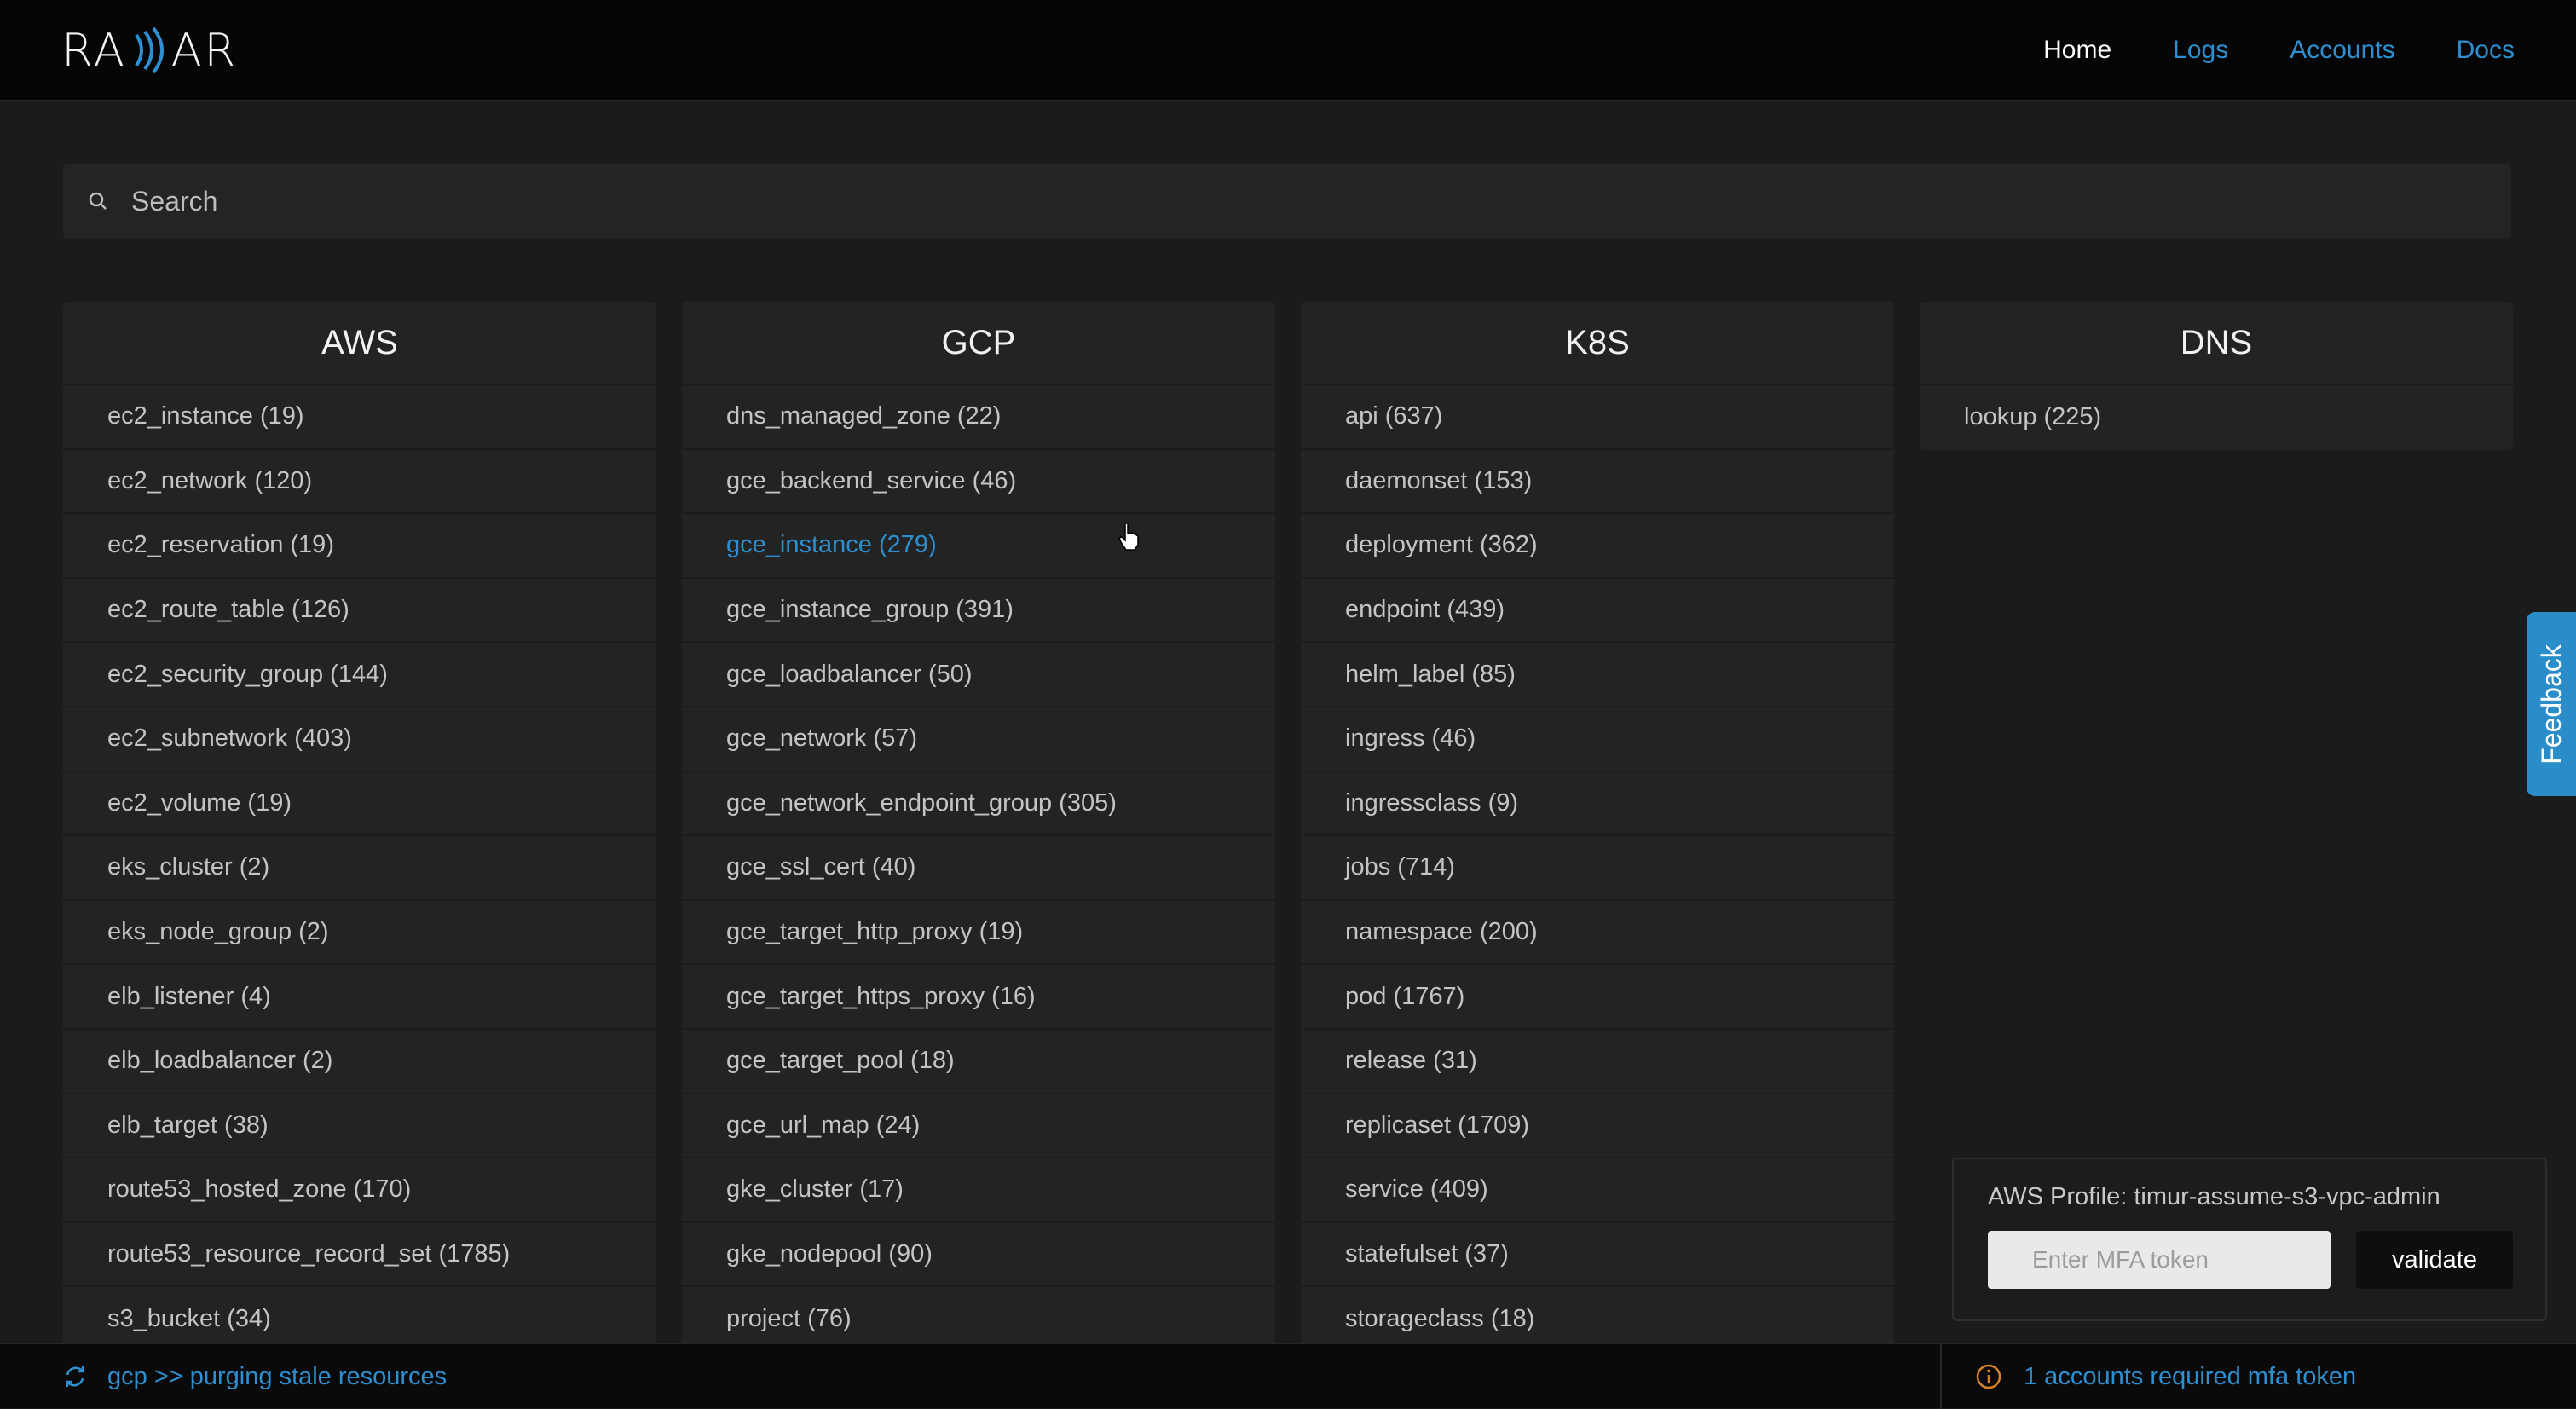 This screenshot has width=2576, height=1409. What do you see at coordinates (359, 805) in the screenshot?
I see `list-item: ec2_volume (19)` at bounding box center [359, 805].